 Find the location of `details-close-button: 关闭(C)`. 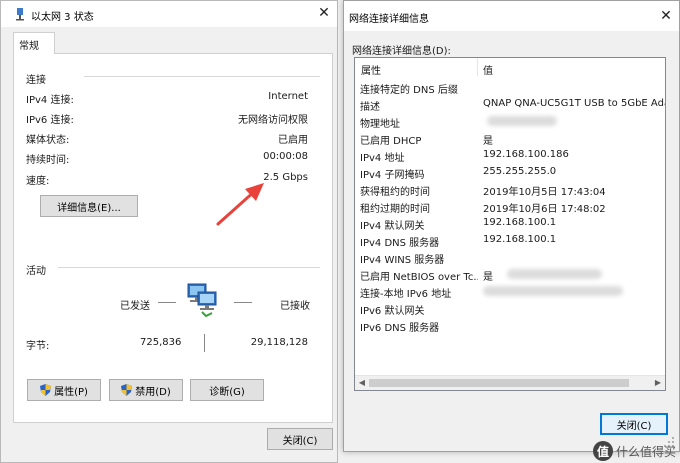

details-close-button: 关闭(C) is located at coordinates (634, 424).